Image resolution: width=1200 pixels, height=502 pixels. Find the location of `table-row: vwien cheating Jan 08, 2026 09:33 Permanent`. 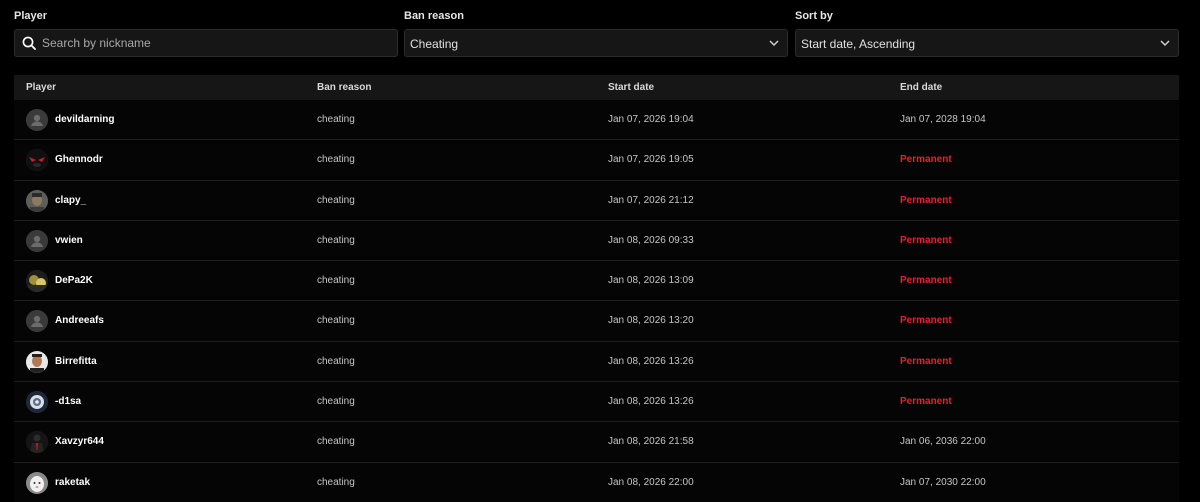

table-row: vwien cheating Jan 08, 2026 09:33 Permanent is located at coordinates (596, 241).